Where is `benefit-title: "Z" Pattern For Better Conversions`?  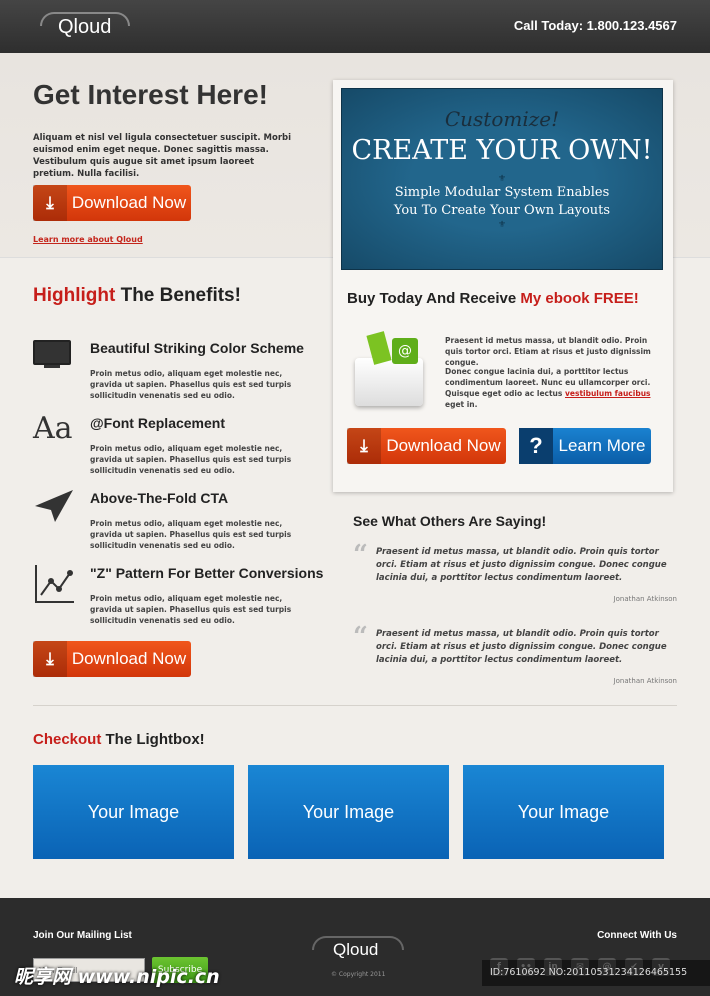
benefit-title: "Z" Pattern For Better Conversions is located at coordinates (207, 573).